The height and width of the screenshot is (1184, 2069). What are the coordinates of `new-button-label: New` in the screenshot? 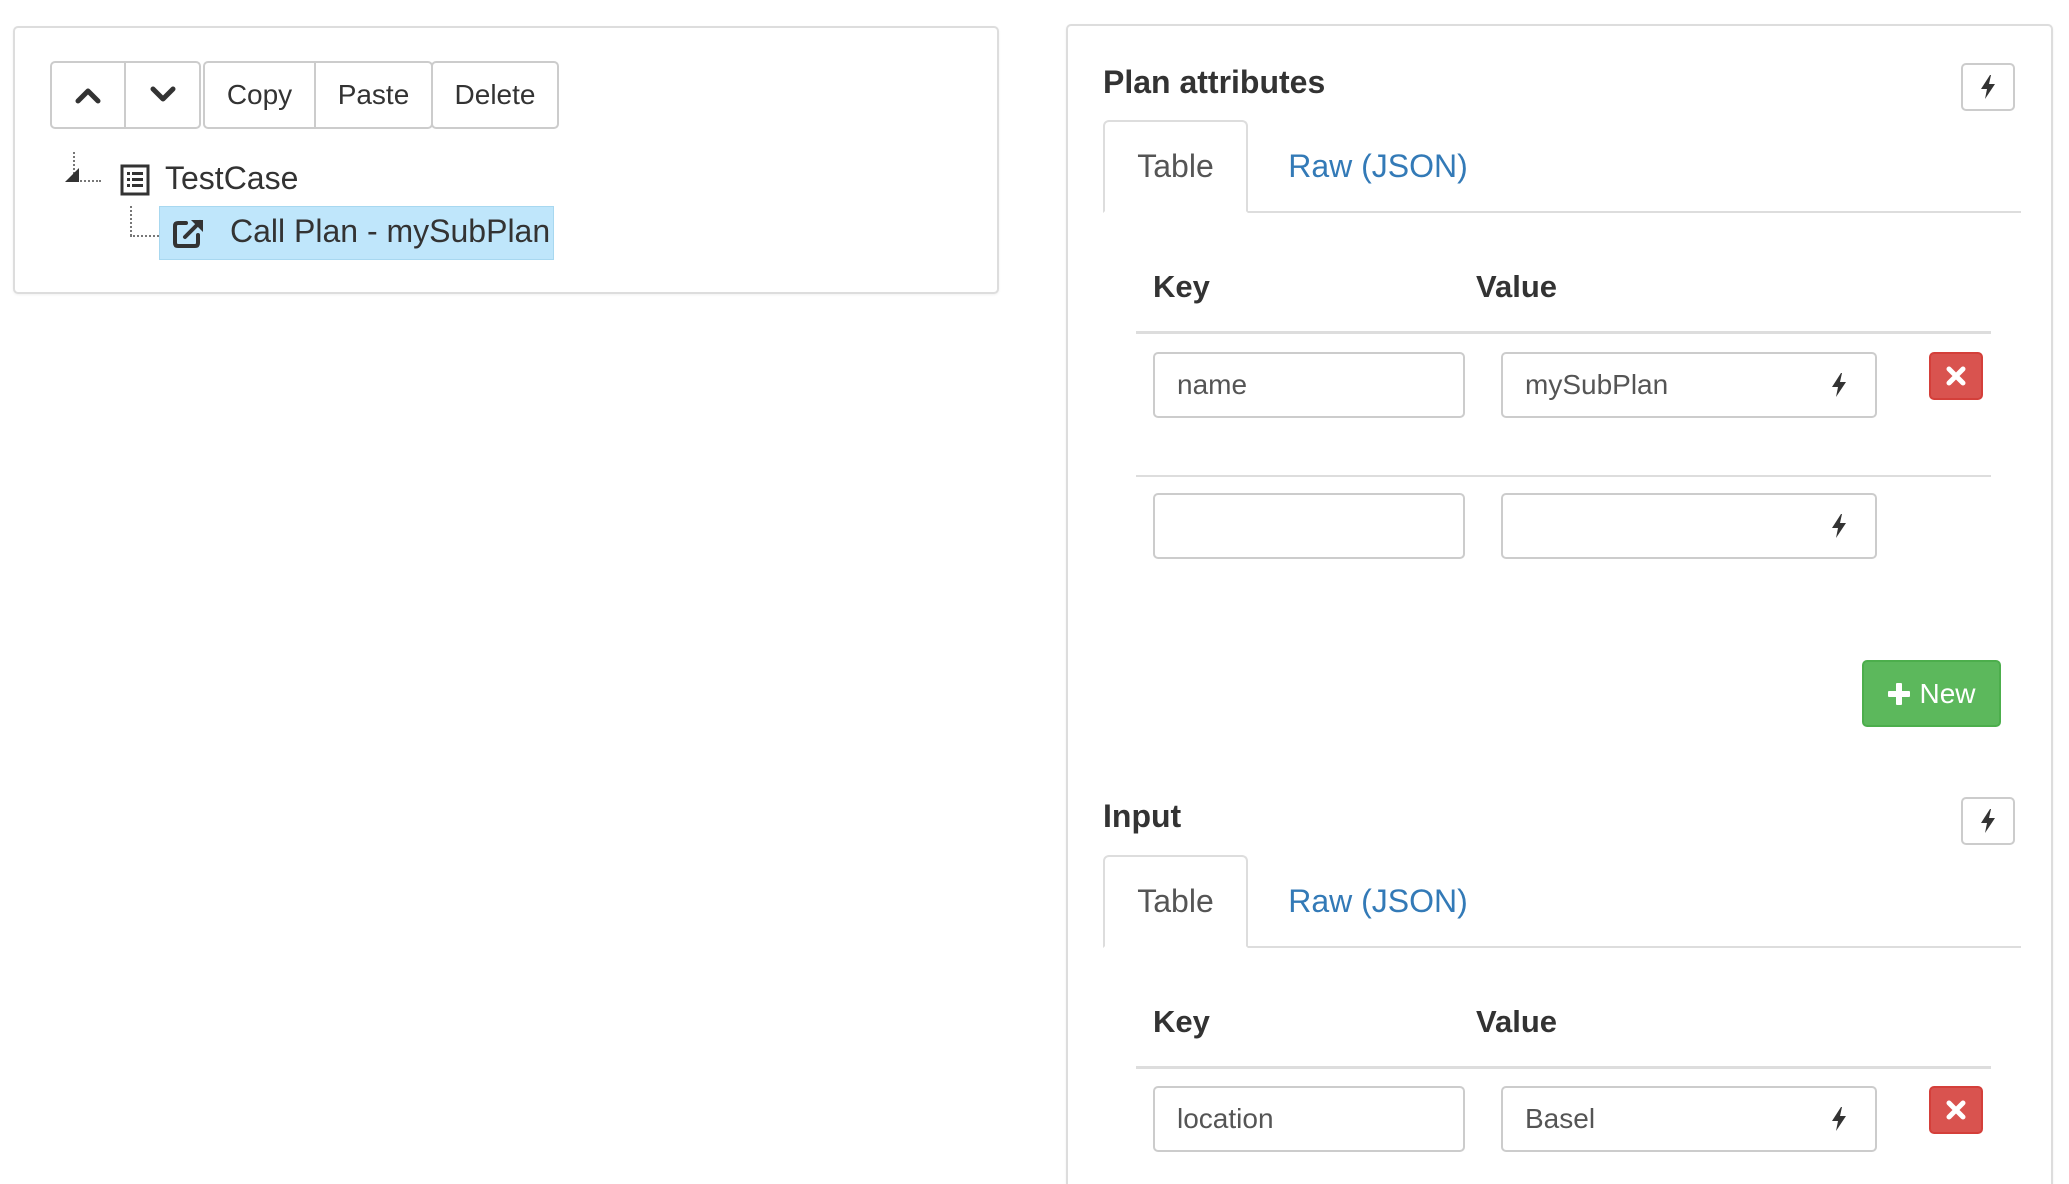 It's located at (1947, 693).